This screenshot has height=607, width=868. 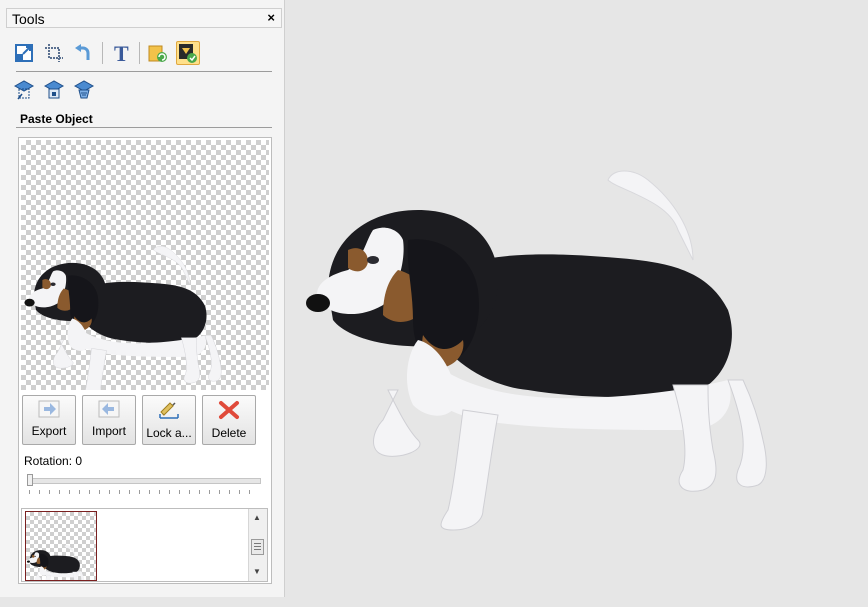 I want to click on object-tool-1-icon, so click(x=24, y=90).